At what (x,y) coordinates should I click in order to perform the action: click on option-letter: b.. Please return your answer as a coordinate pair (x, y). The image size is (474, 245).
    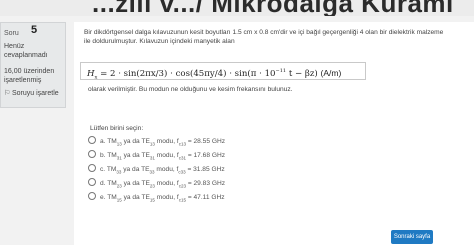
    Looking at the image, I should click on (103, 155).